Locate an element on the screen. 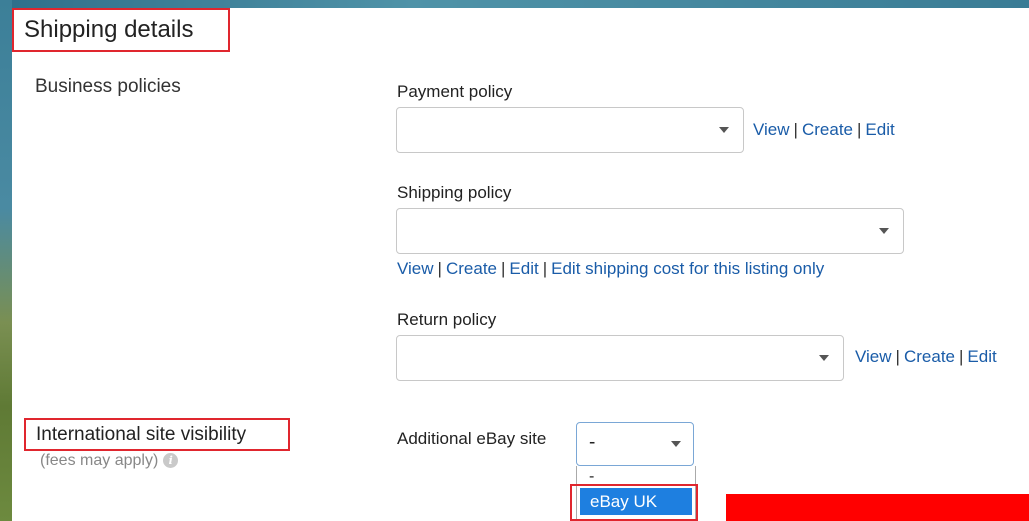 The width and height of the screenshot is (1029, 521). section-title: Shipping details is located at coordinates (121, 30).